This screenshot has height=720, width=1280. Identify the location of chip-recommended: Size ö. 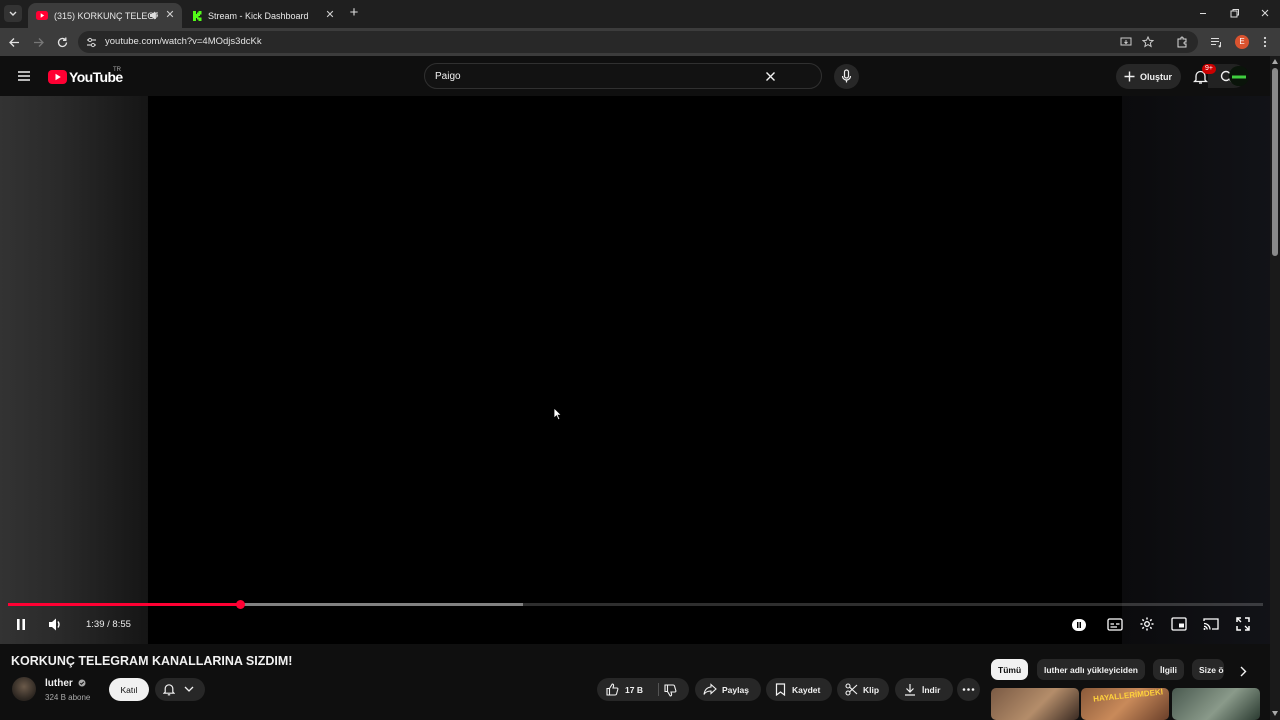
(1208, 669).